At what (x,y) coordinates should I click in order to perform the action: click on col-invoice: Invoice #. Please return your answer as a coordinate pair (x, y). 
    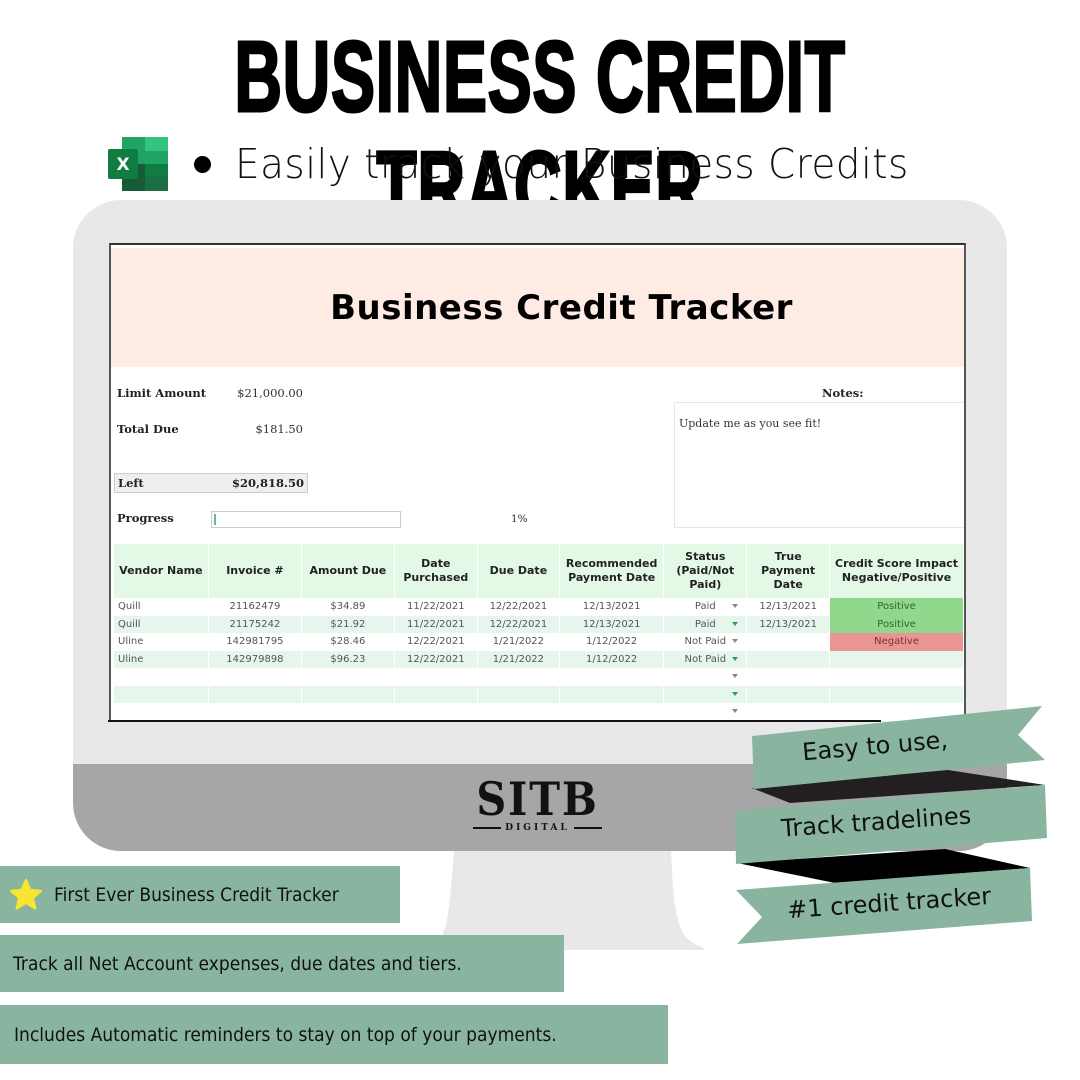
    Looking at the image, I should click on (255, 571).